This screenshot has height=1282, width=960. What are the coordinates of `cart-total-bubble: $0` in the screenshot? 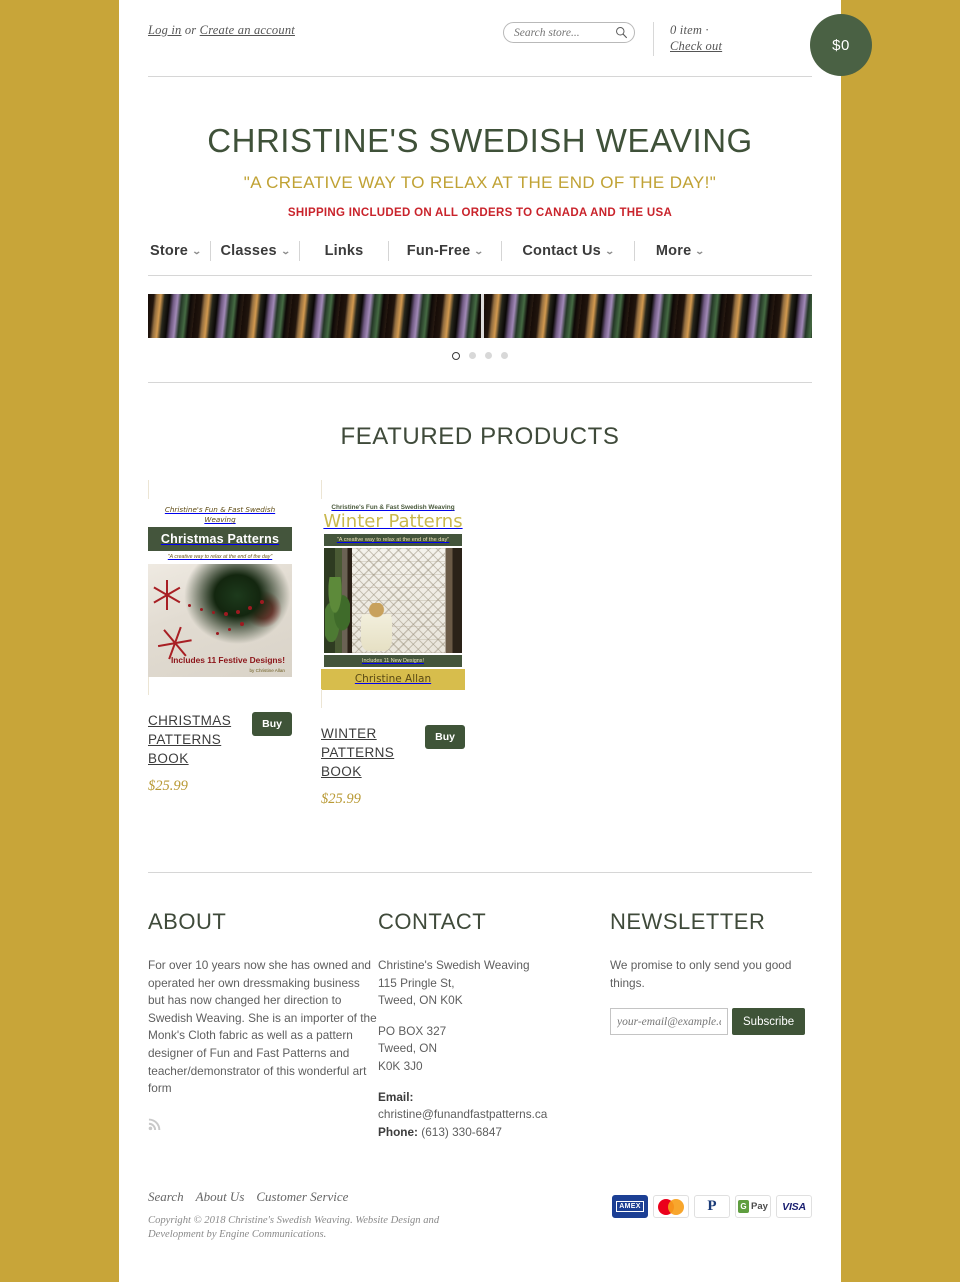 It's located at (841, 45).